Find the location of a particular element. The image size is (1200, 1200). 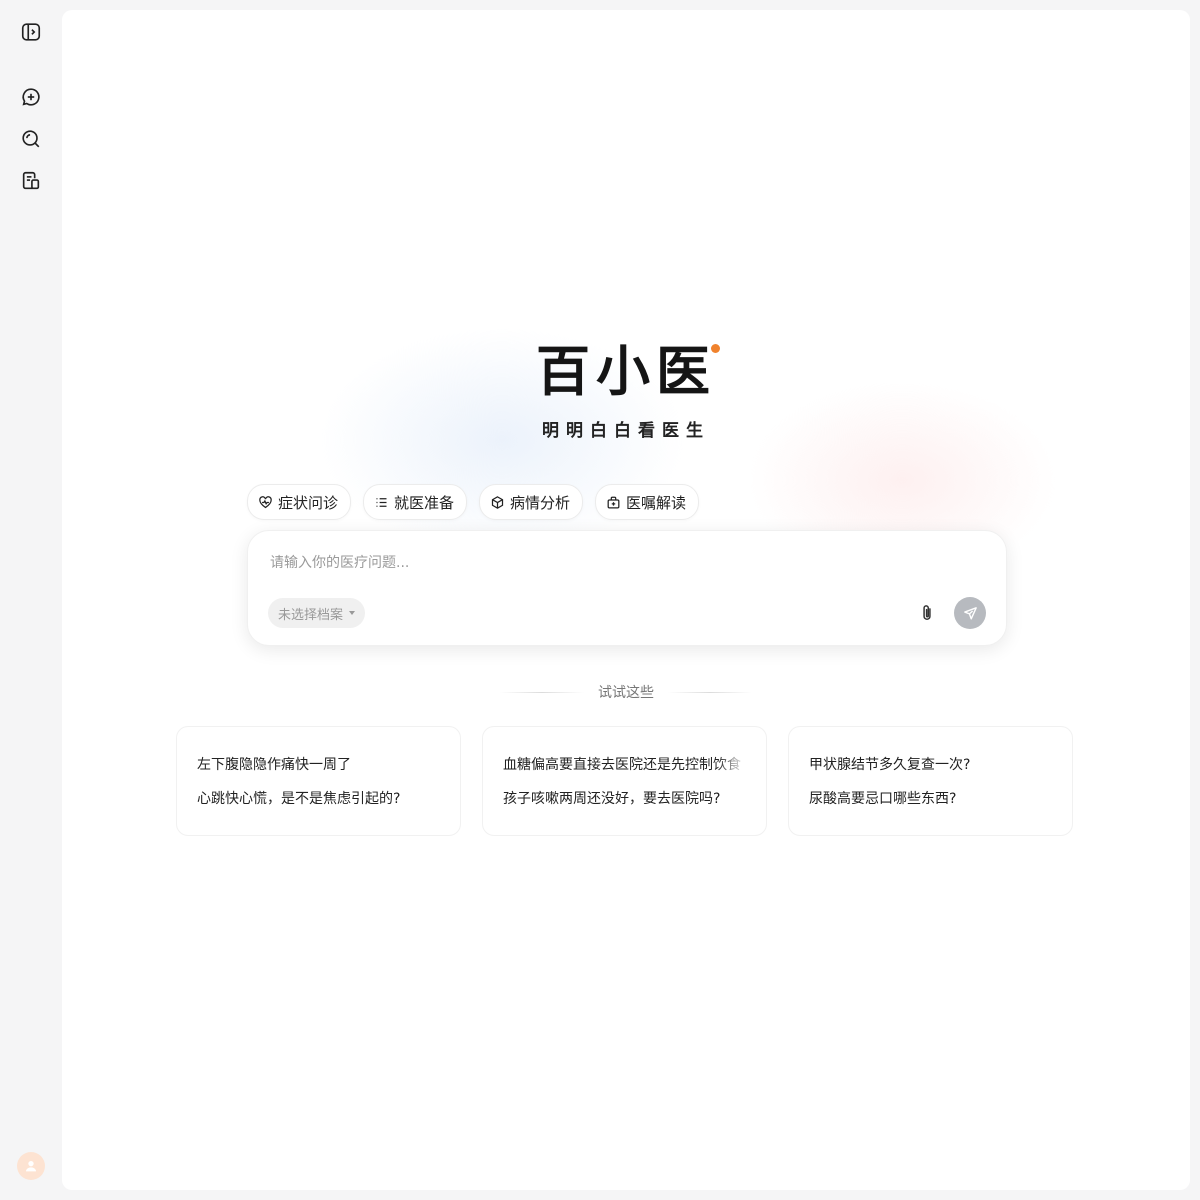

suggestion-question: 尿酸高要忌口哪些东西? is located at coordinates (930, 799).